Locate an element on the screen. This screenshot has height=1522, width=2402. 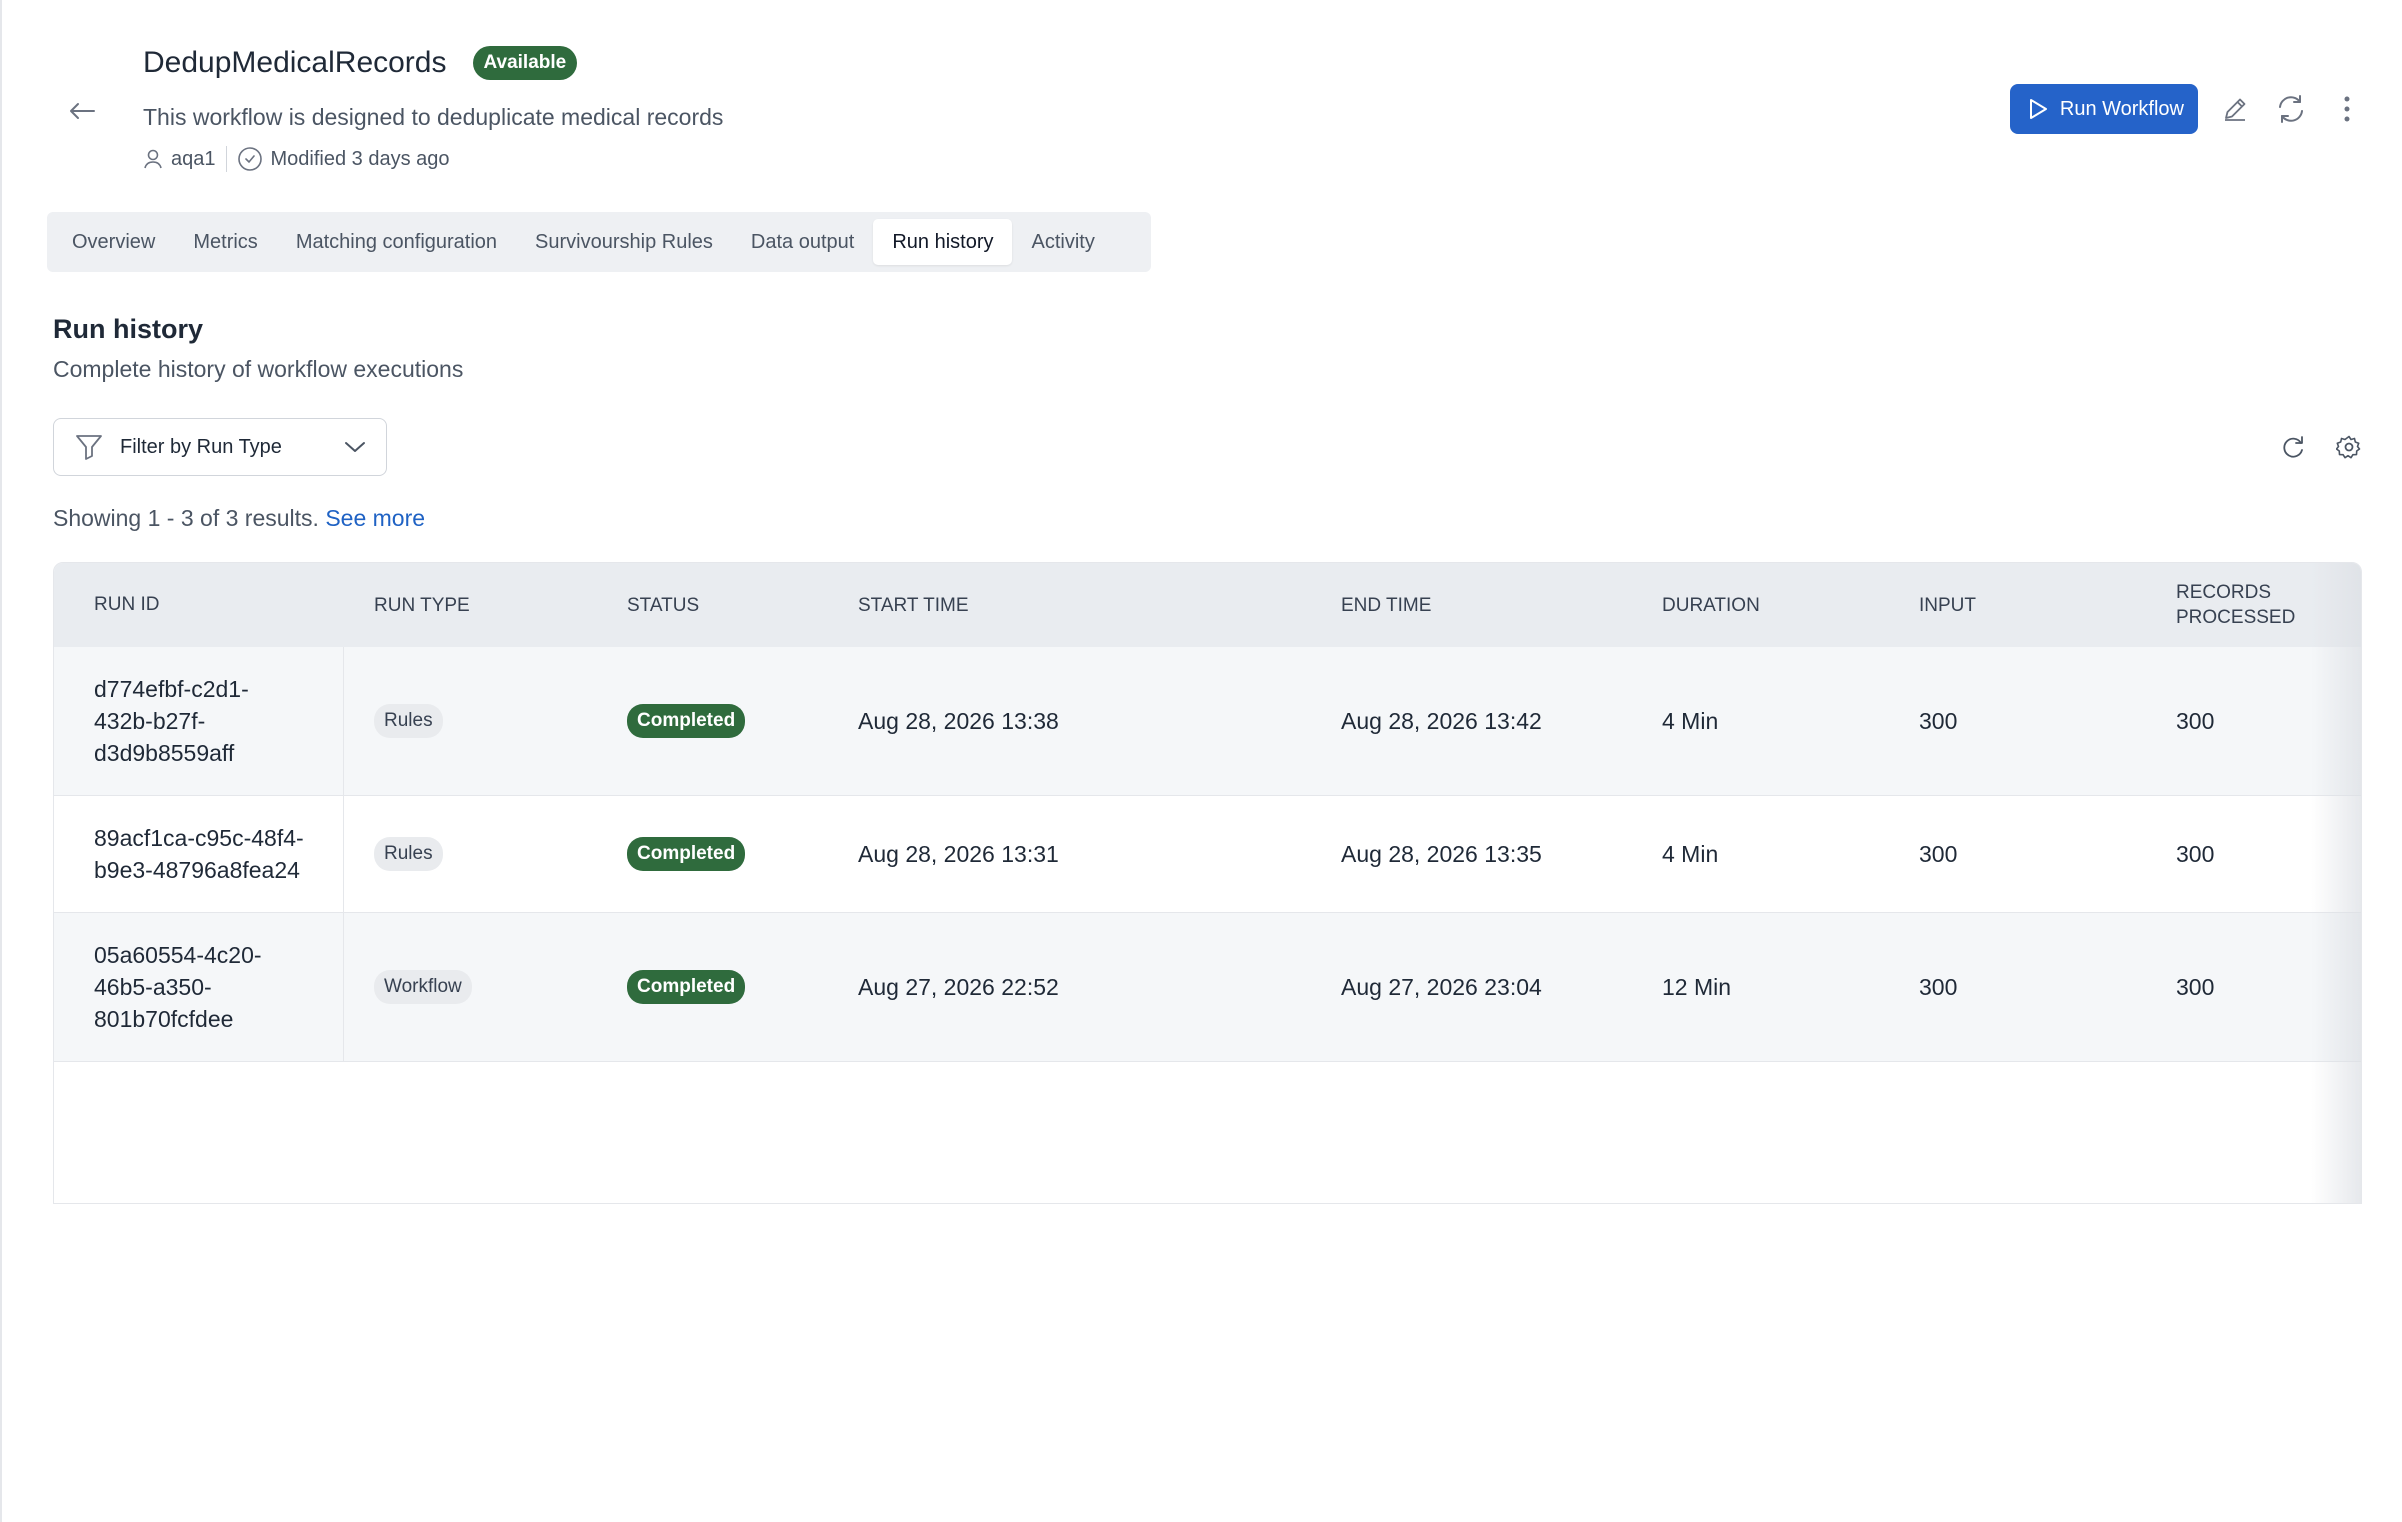
run-type-filter: Filter by Run Type is located at coordinates (220, 447).